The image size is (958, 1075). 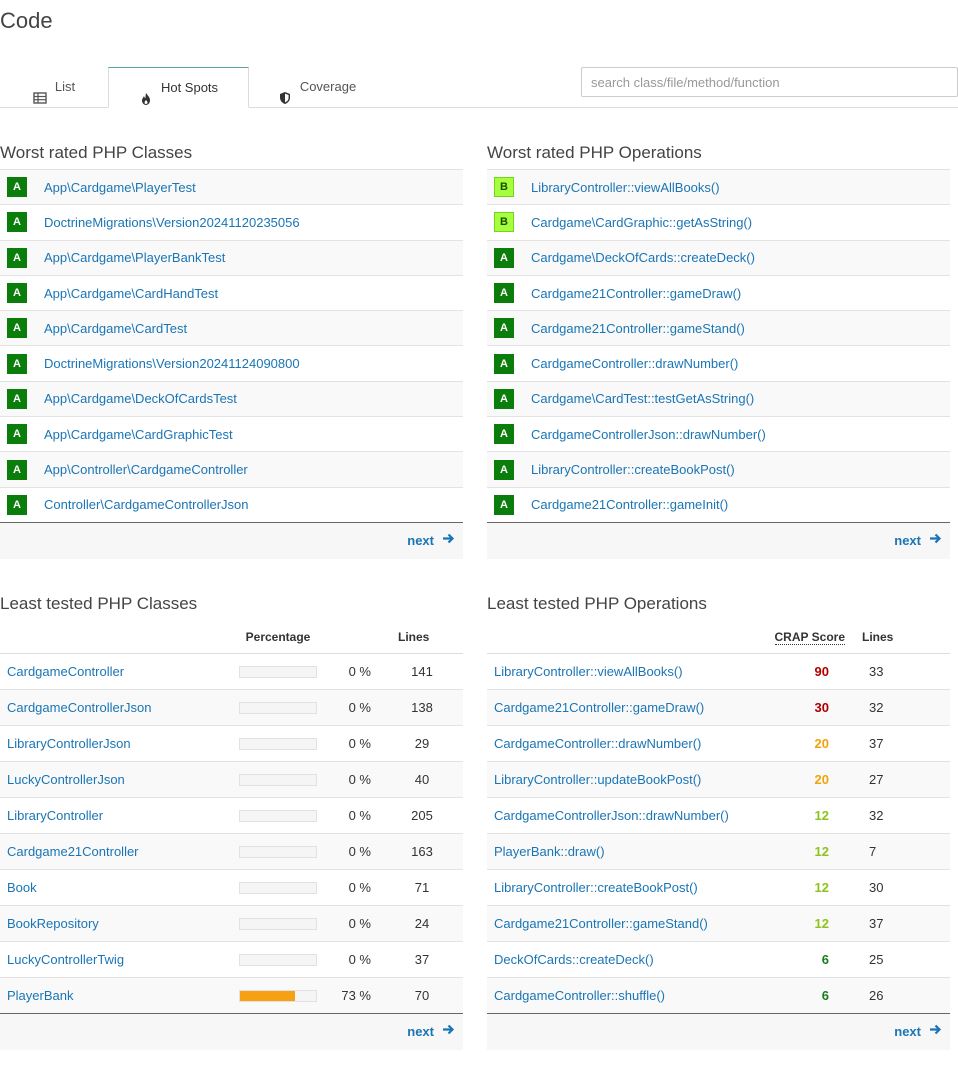 What do you see at coordinates (268, 995) in the screenshot?
I see `coverage-bar-fill` at bounding box center [268, 995].